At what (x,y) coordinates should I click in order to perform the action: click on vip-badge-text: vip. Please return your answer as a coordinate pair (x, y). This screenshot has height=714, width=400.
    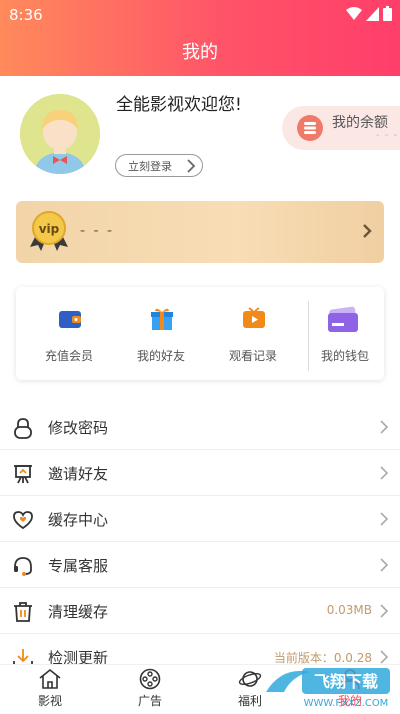
    Looking at the image, I should click on (49, 229).